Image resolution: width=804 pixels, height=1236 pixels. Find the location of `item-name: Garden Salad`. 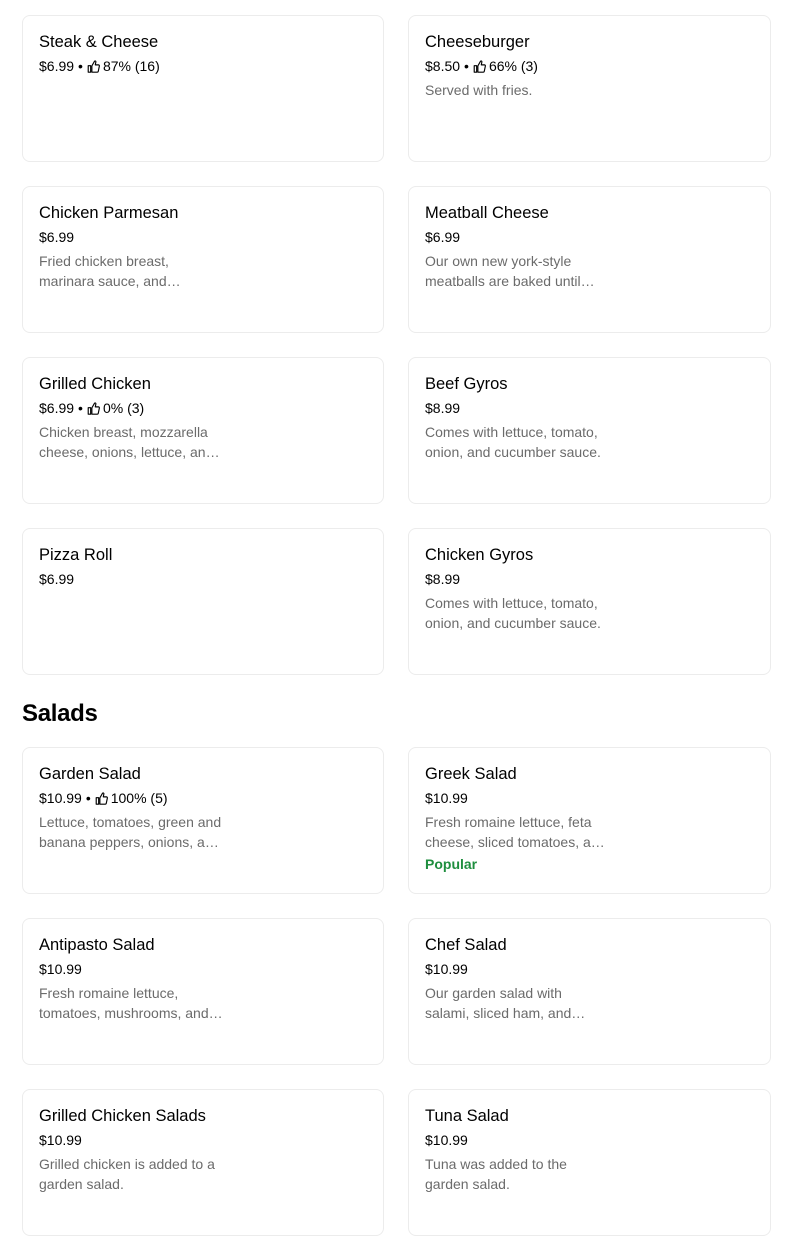

item-name: Garden Salad is located at coordinates (90, 774).